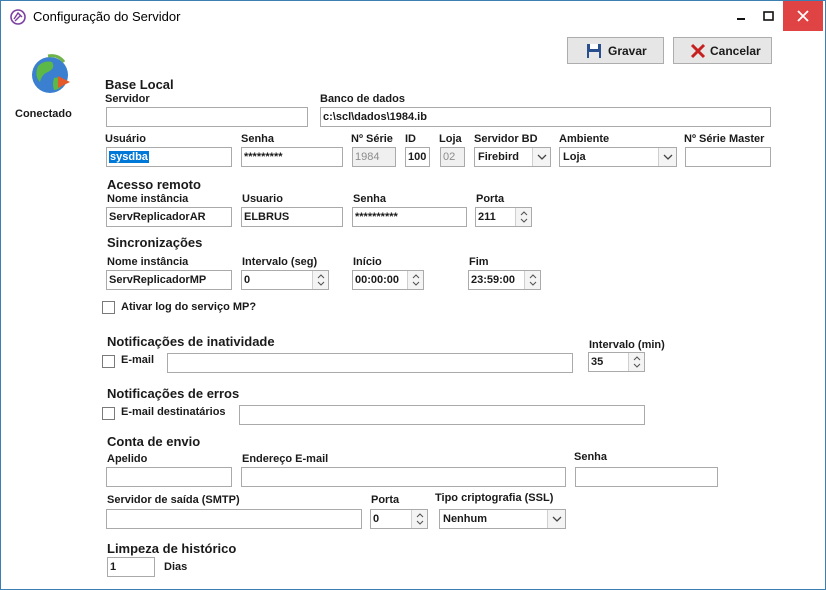  I want to click on endereco-input, so click(403, 477).